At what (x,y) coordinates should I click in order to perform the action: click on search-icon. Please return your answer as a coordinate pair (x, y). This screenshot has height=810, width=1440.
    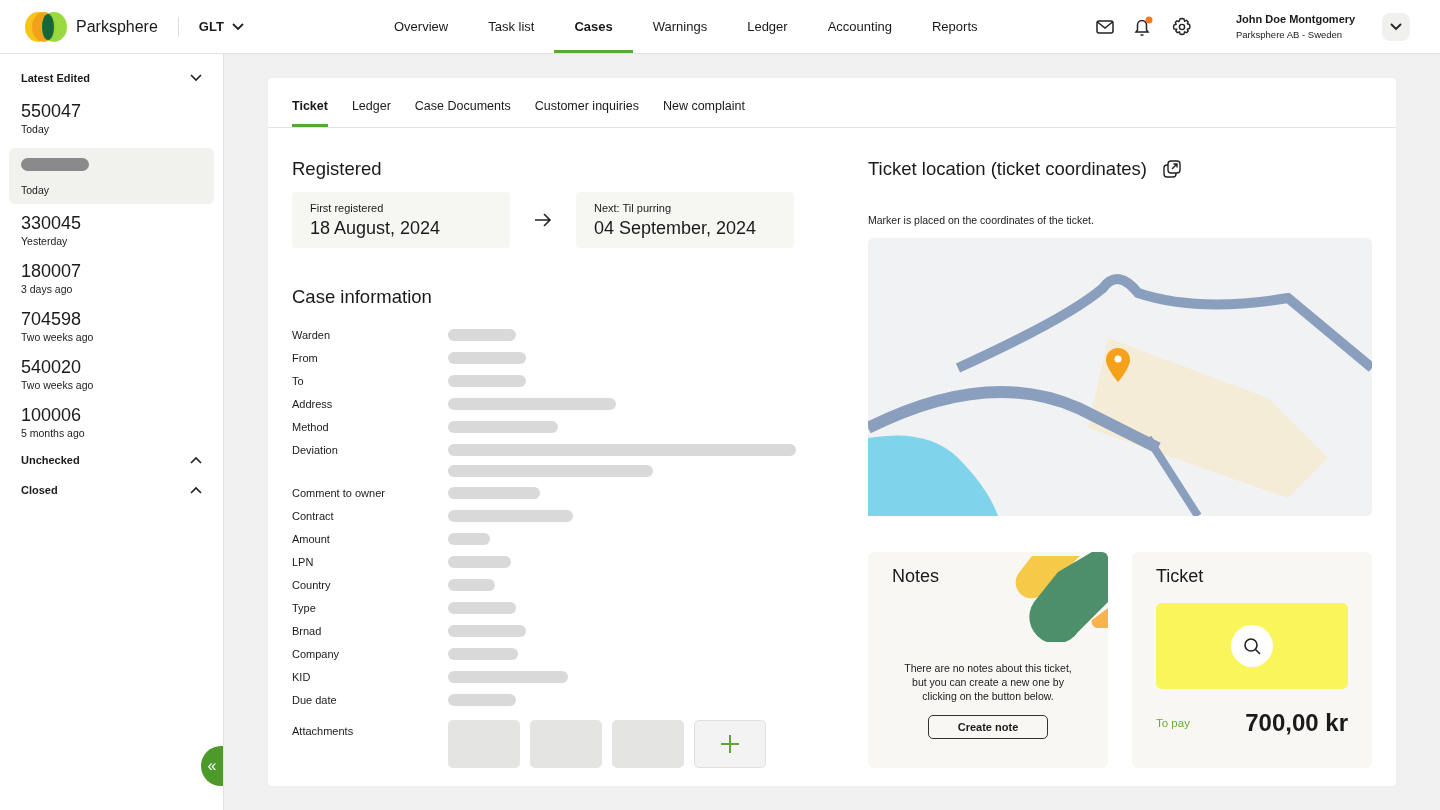
    Looking at the image, I should click on (1252, 646).